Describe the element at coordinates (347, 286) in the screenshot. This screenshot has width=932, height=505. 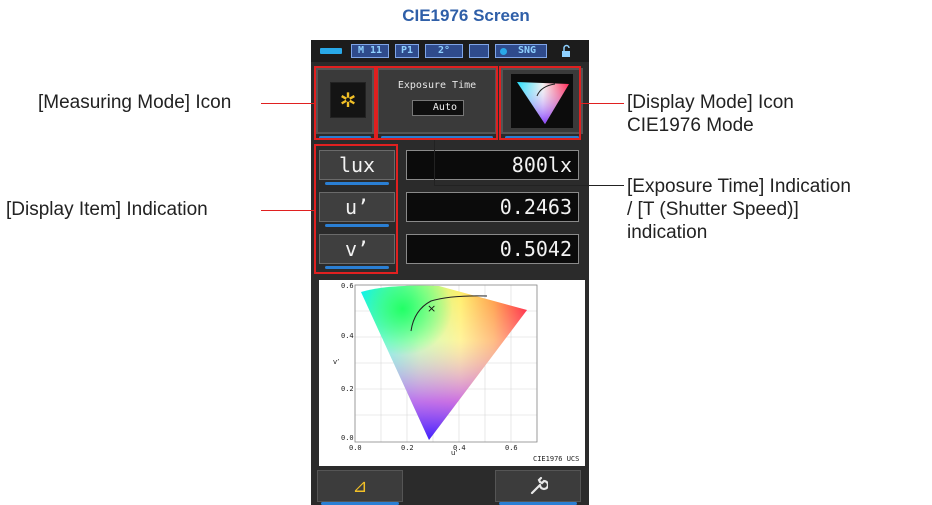
I see `y-tick-0.6: 0.6` at that location.